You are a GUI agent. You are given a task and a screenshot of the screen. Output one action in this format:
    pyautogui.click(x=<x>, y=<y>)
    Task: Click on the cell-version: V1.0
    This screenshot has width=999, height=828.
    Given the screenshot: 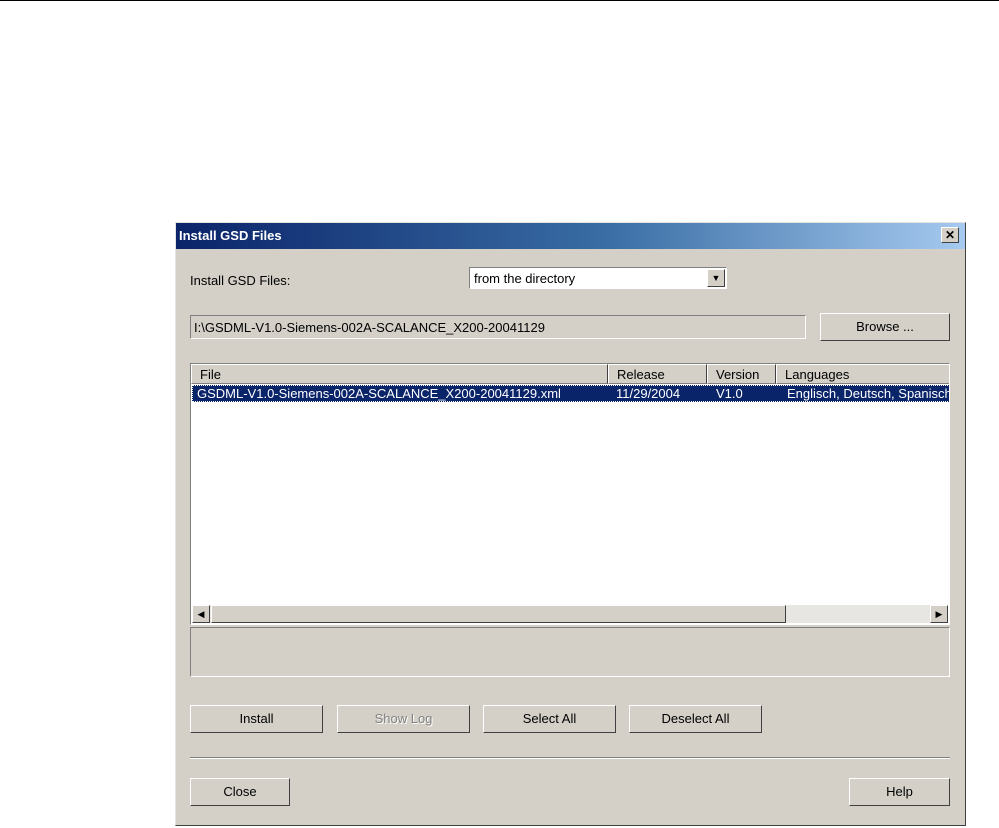 What is the action you would take?
    pyautogui.click(x=729, y=393)
    